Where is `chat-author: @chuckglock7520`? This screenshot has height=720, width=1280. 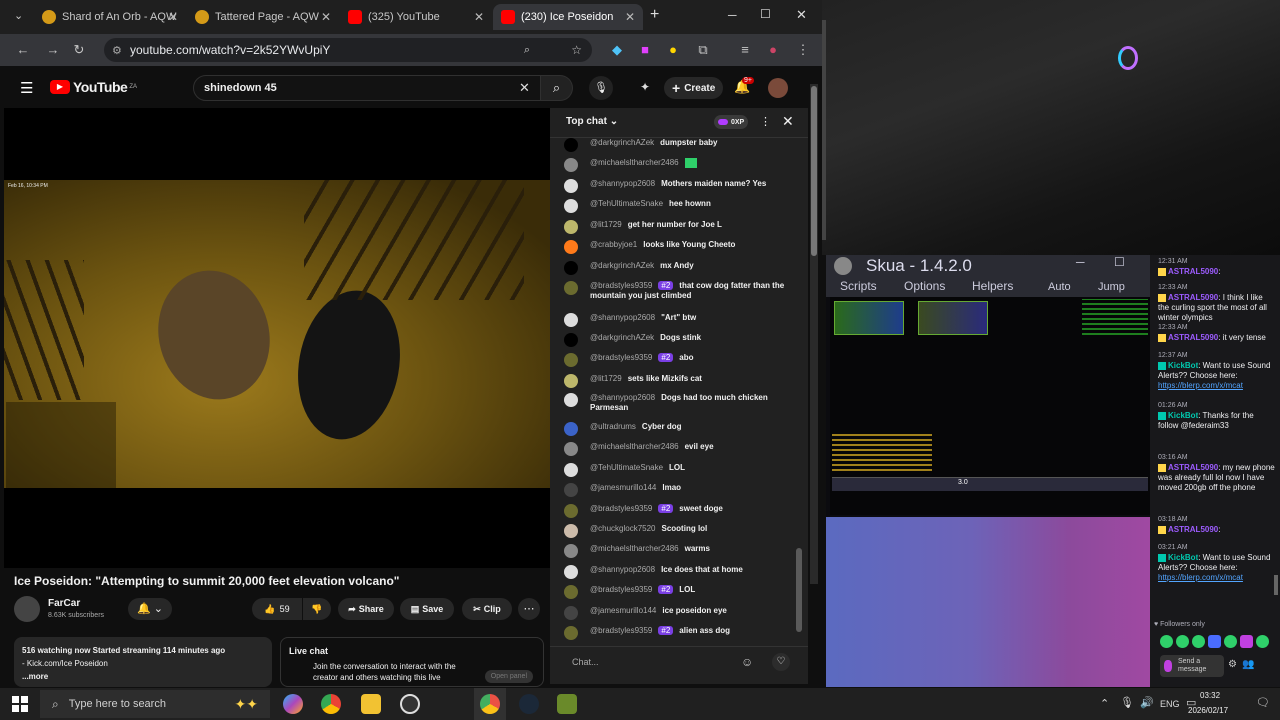 chat-author: @chuckglock7520 is located at coordinates (623, 528).